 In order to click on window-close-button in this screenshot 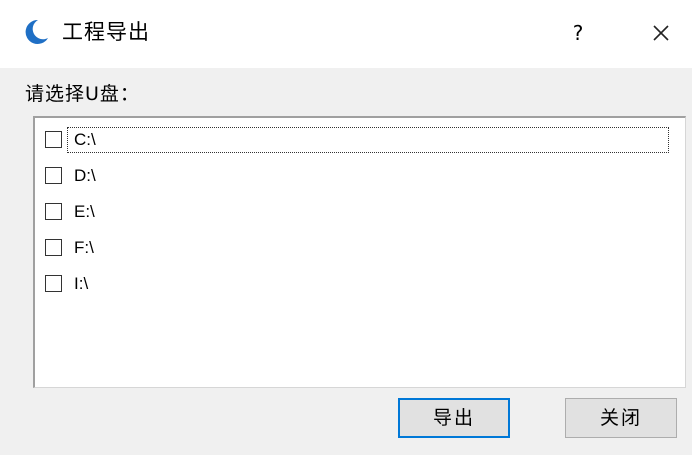, I will do `click(661, 33)`.